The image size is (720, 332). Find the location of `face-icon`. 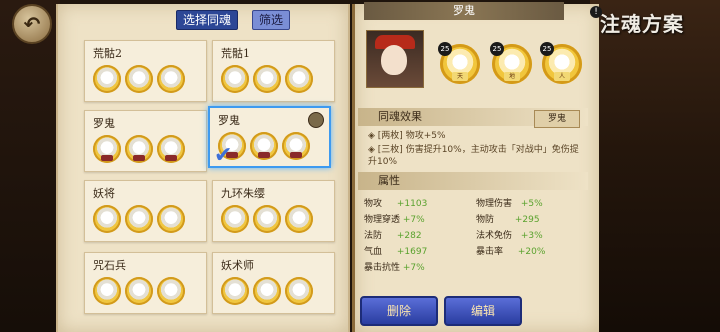

face-icon is located at coordinates (394, 60).